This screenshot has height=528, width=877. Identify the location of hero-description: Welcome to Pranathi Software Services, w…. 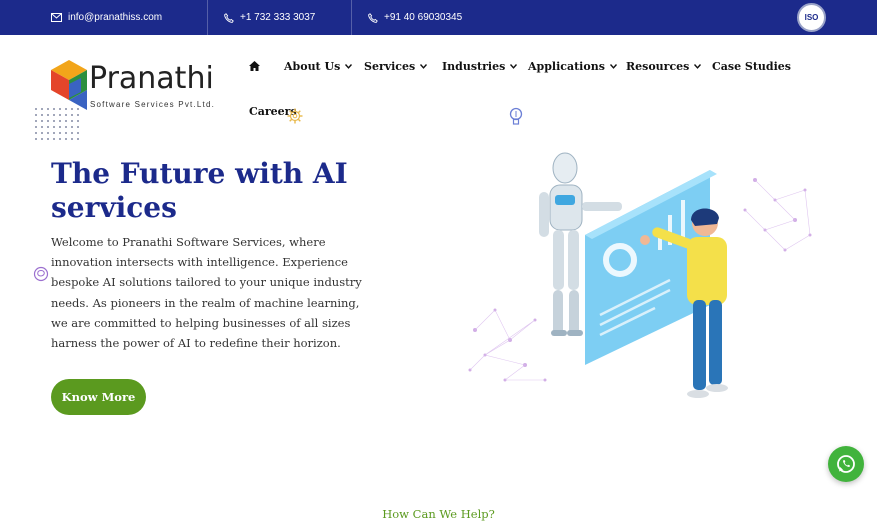
(206, 293).